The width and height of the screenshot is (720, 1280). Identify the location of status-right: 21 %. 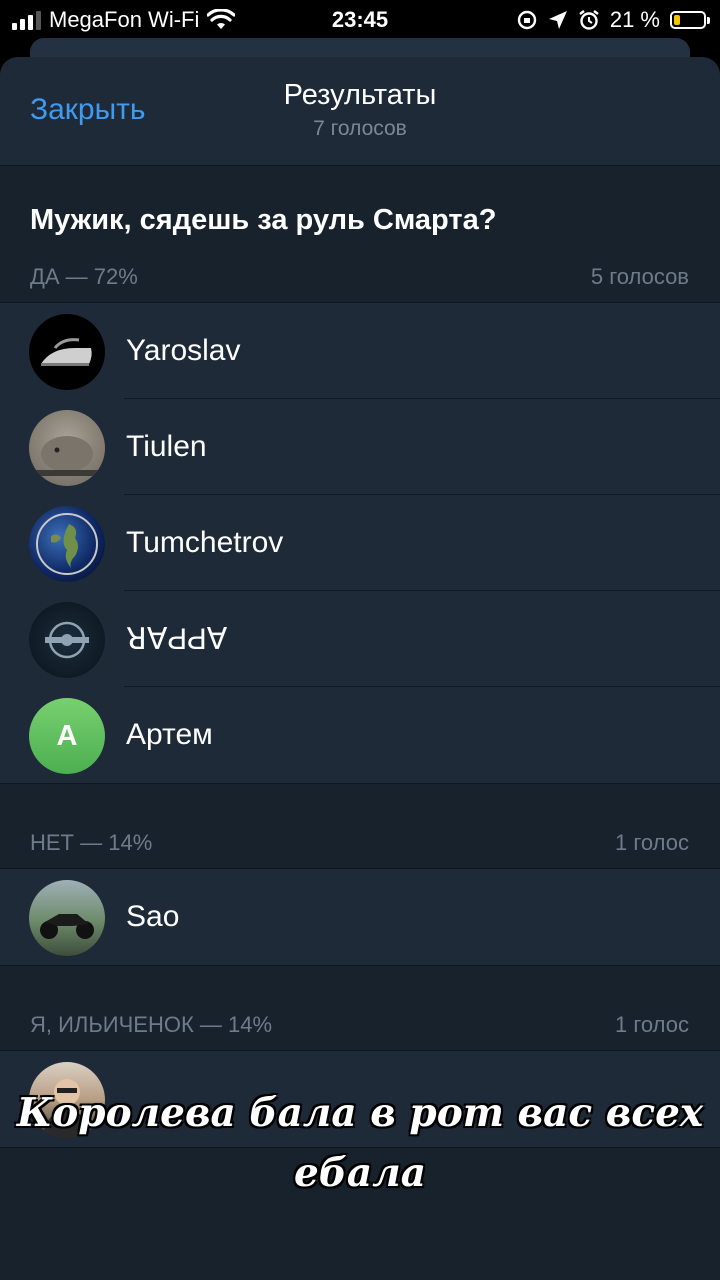
(613, 20).